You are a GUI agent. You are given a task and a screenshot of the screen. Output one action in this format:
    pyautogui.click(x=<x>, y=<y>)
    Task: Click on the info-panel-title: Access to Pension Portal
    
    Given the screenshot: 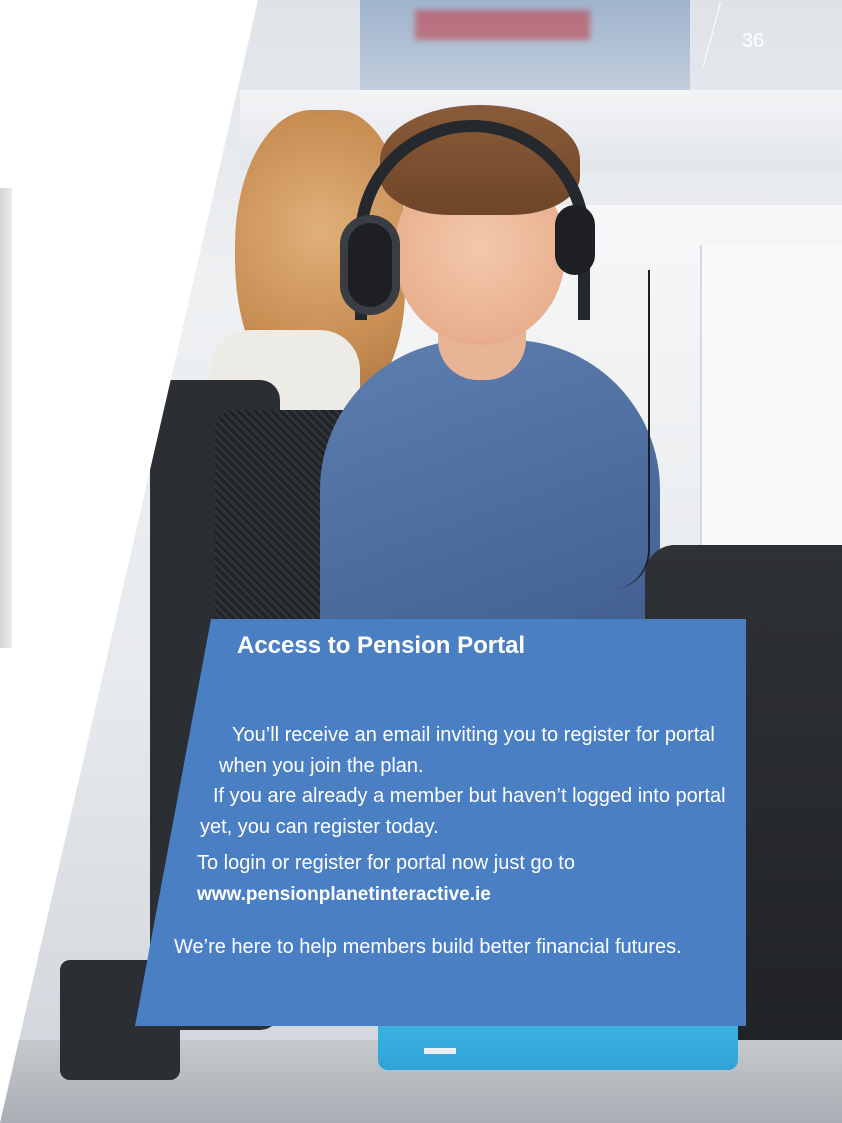 What is the action you would take?
    pyautogui.click(x=381, y=645)
    